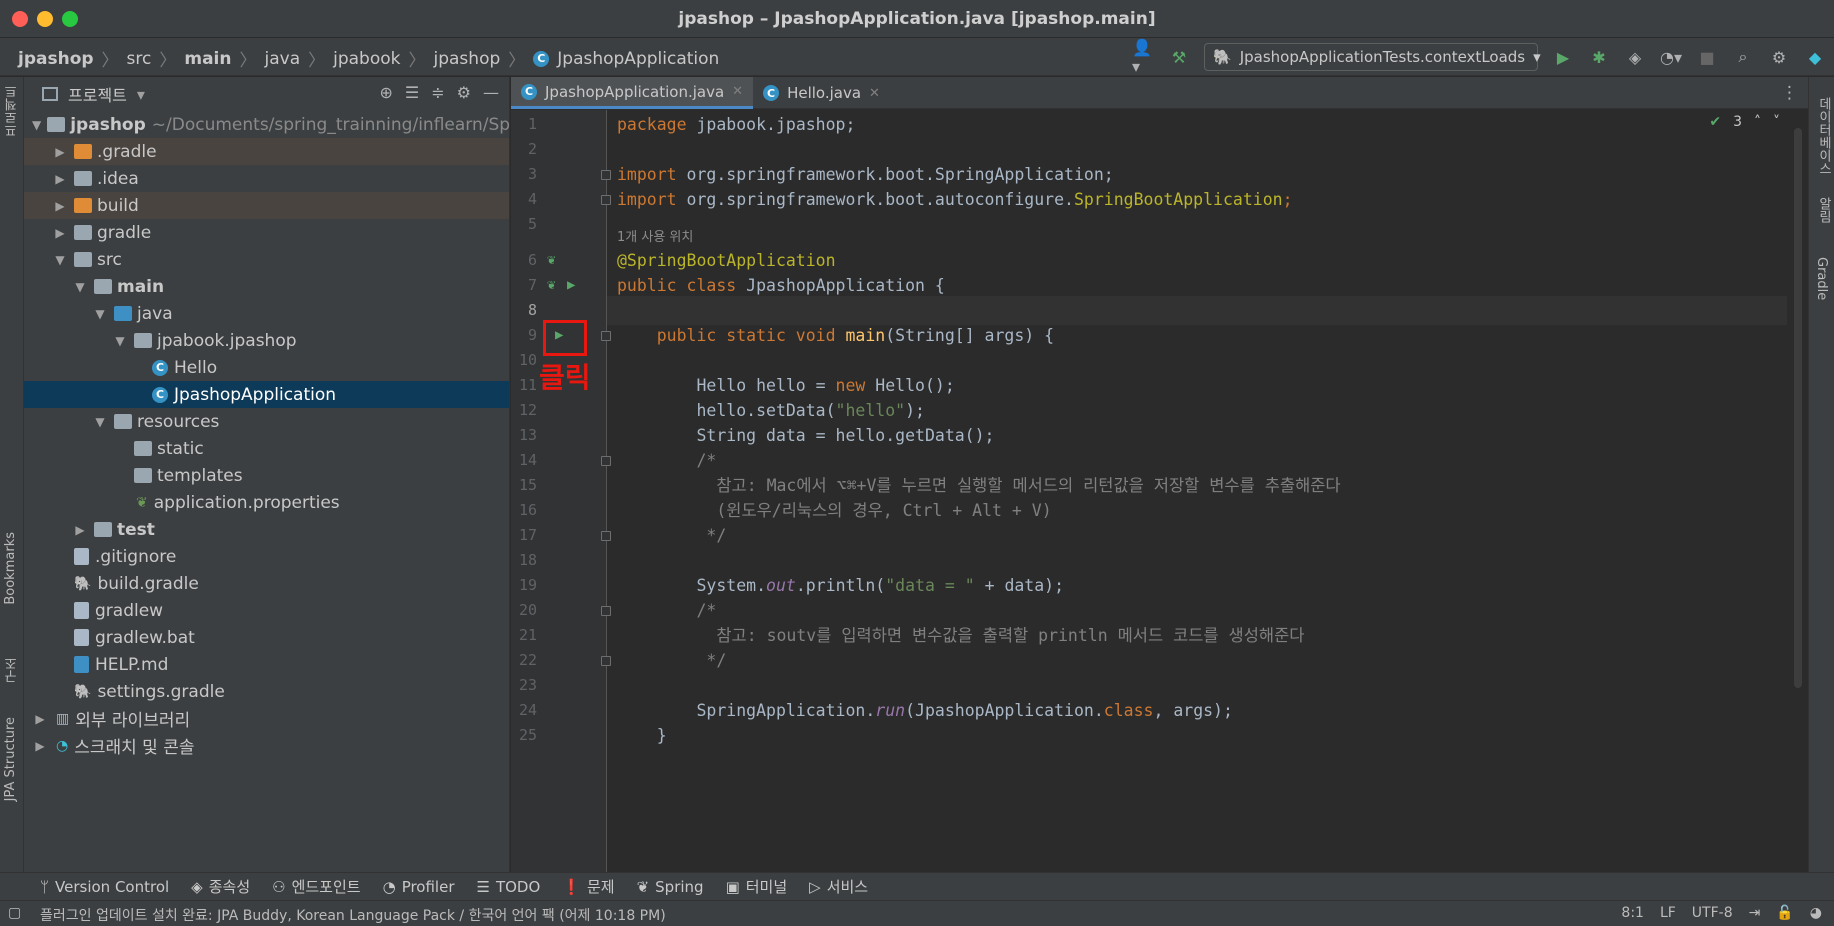 This screenshot has height=926, width=1834. Describe the element at coordinates (266, 394) in the screenshot. I see `tree-item-jpashop-application: C JpashopApplication` at that location.